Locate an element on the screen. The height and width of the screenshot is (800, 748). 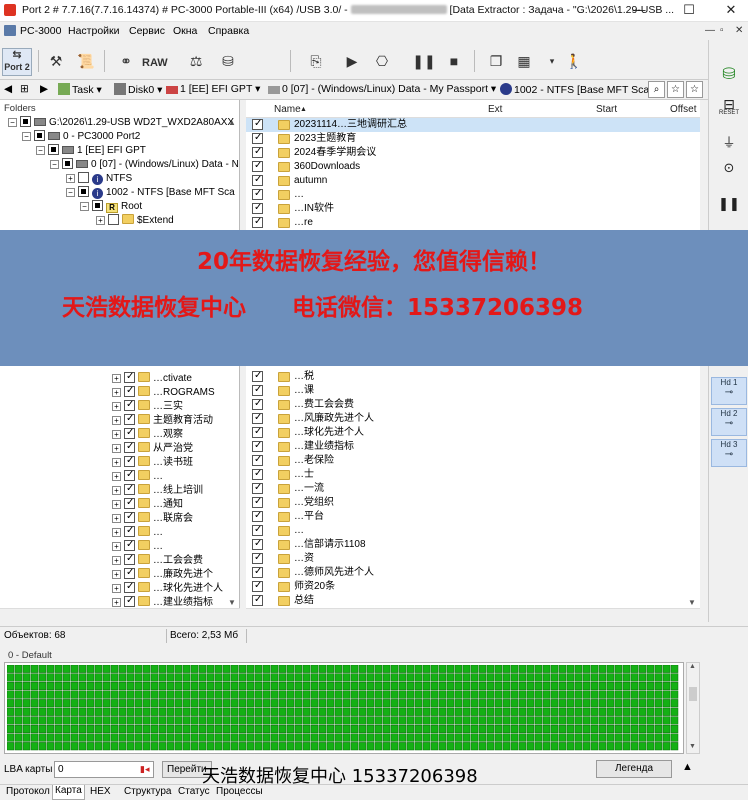
file-row: …党组织 is located at coordinates (473, 502).